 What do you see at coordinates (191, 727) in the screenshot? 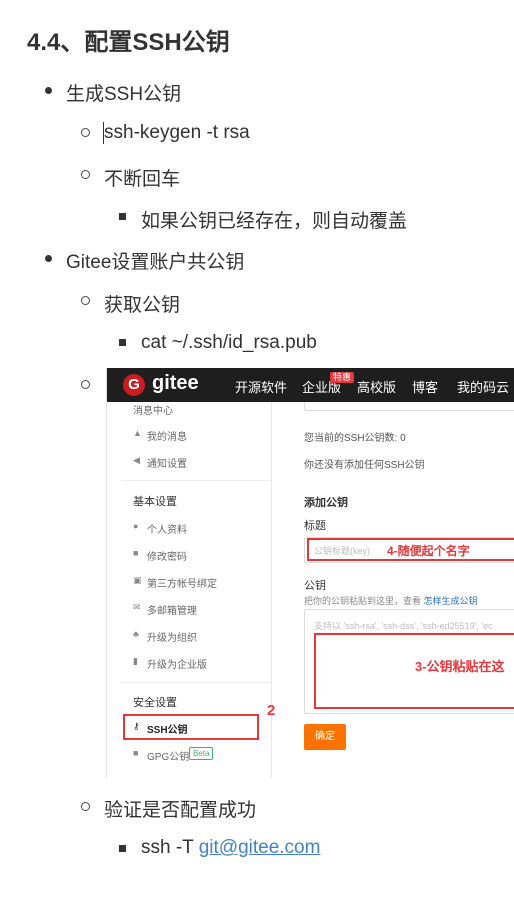
I see `annotation-box-ssh` at bounding box center [191, 727].